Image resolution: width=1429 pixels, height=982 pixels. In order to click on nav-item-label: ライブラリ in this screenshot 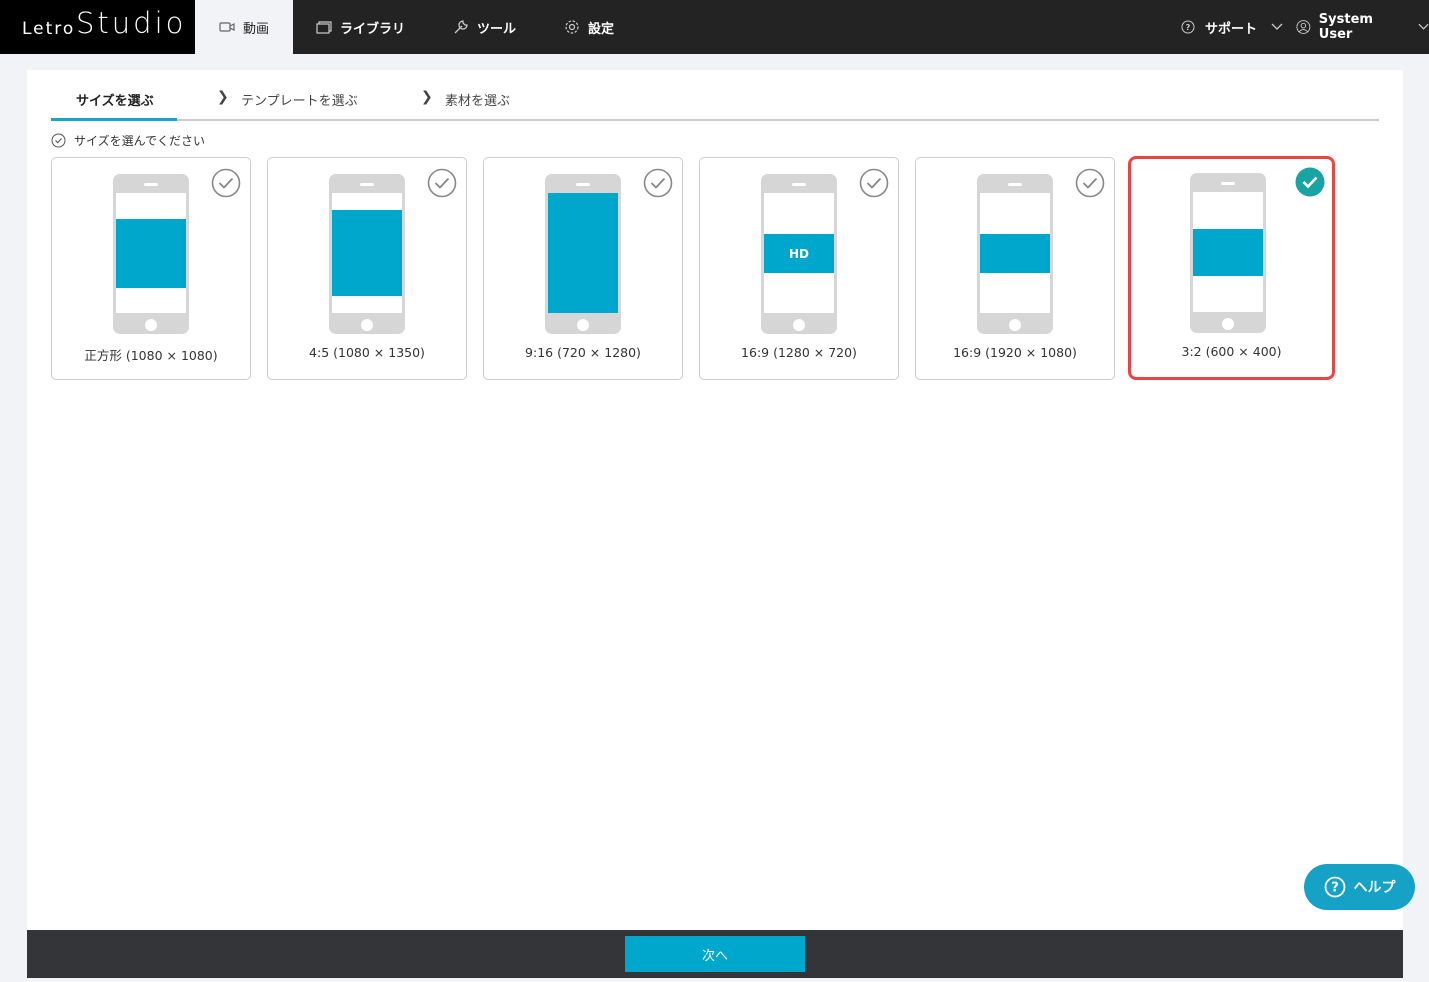, I will do `click(373, 29)`.